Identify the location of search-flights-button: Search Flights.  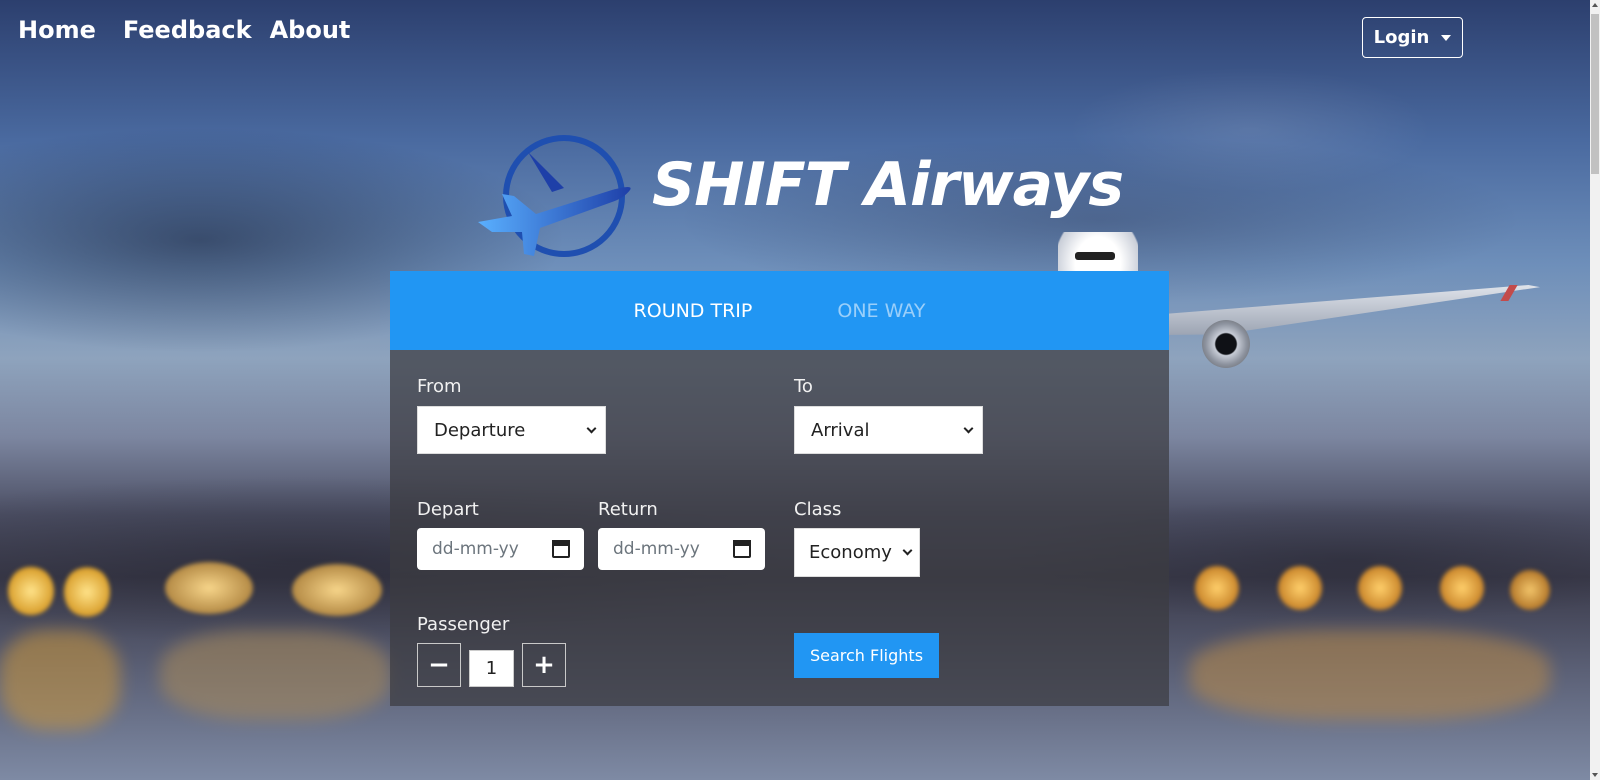
(866, 655).